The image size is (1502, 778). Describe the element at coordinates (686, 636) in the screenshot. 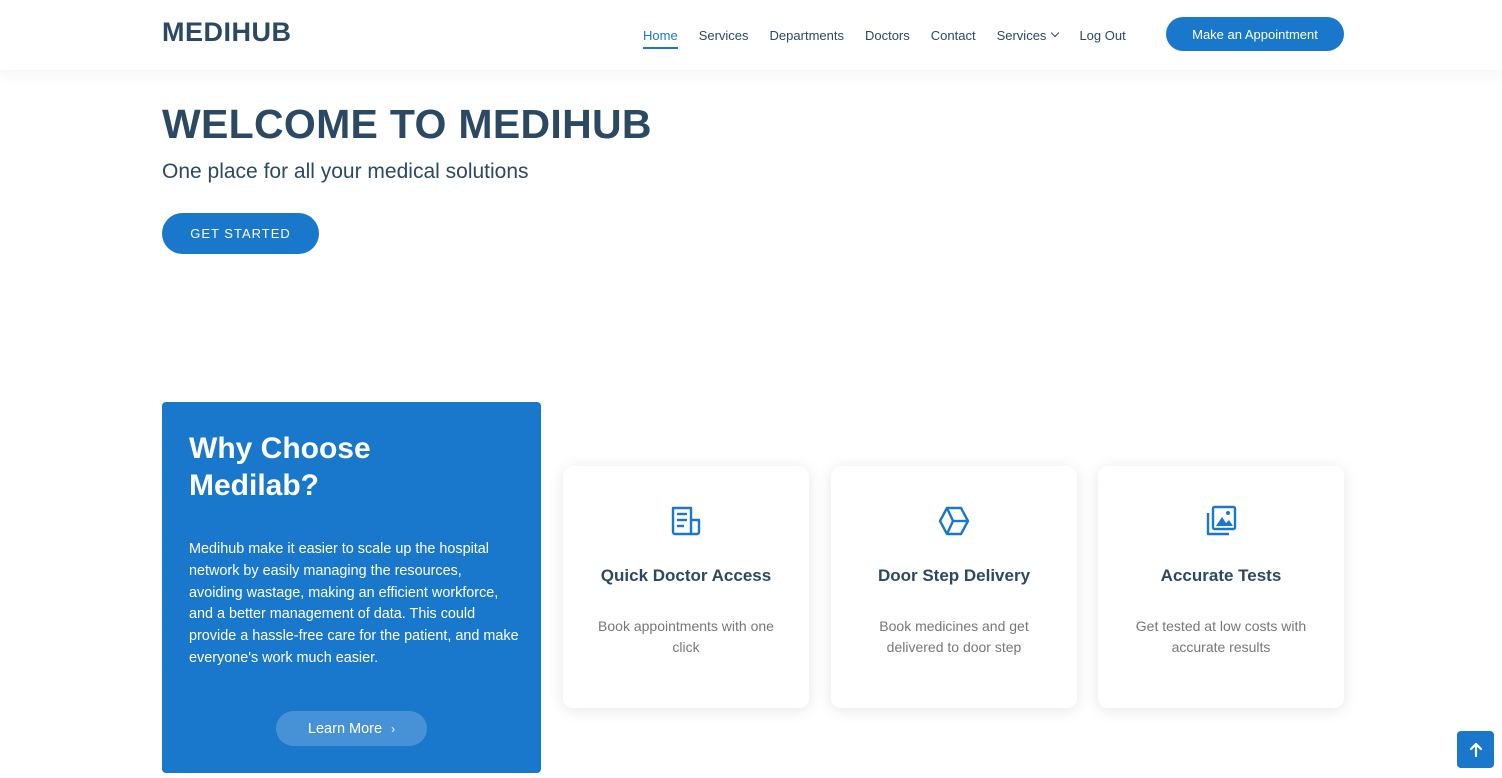

I see `feature-text: Book appointments with one click` at that location.